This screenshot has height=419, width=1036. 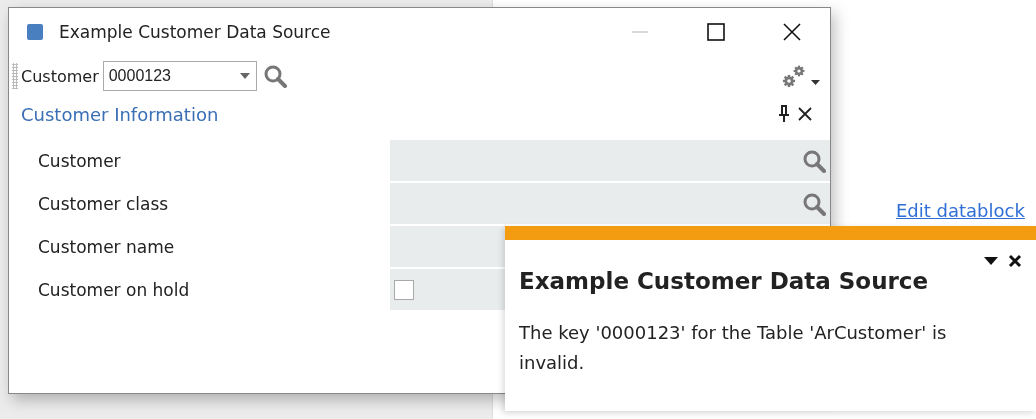 What do you see at coordinates (114, 289) in the screenshot?
I see `field-label: Customer on hold` at bounding box center [114, 289].